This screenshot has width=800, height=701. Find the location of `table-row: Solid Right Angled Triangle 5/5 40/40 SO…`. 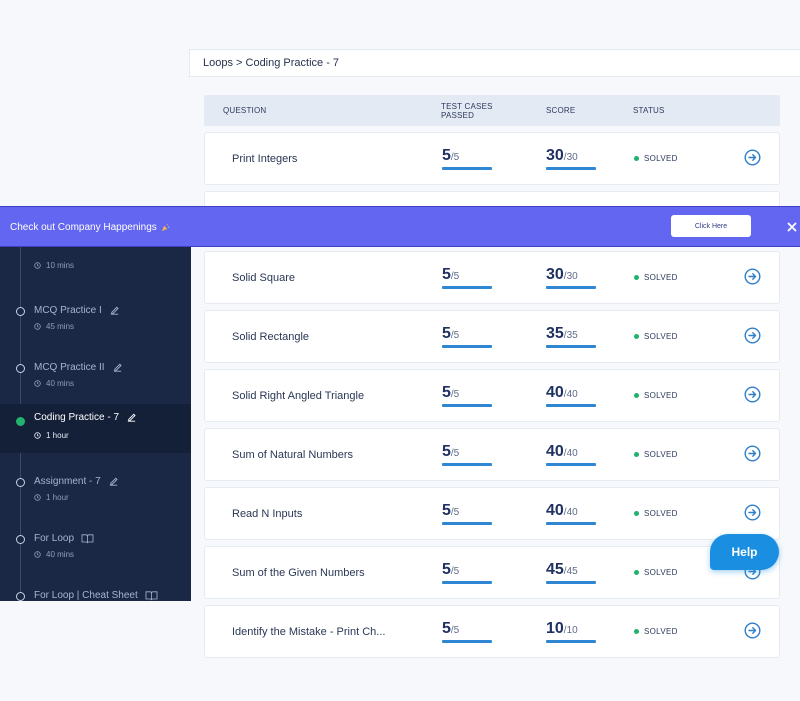

table-row: Solid Right Angled Triangle 5/5 40/40 SO… is located at coordinates (492, 395).